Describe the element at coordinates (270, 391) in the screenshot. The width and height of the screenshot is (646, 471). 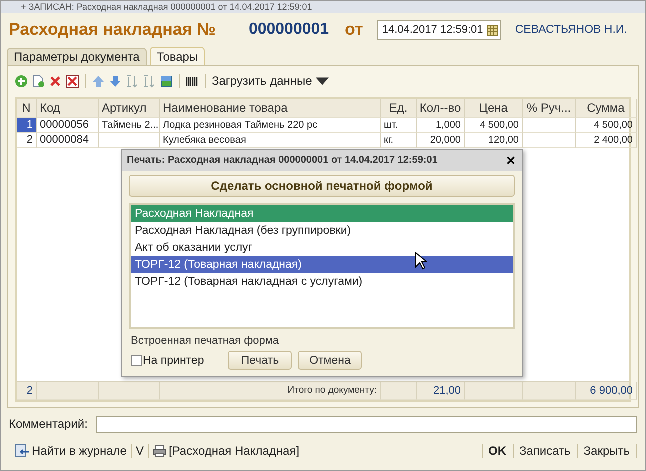
I see `table-cell: Итого по документу:` at that location.